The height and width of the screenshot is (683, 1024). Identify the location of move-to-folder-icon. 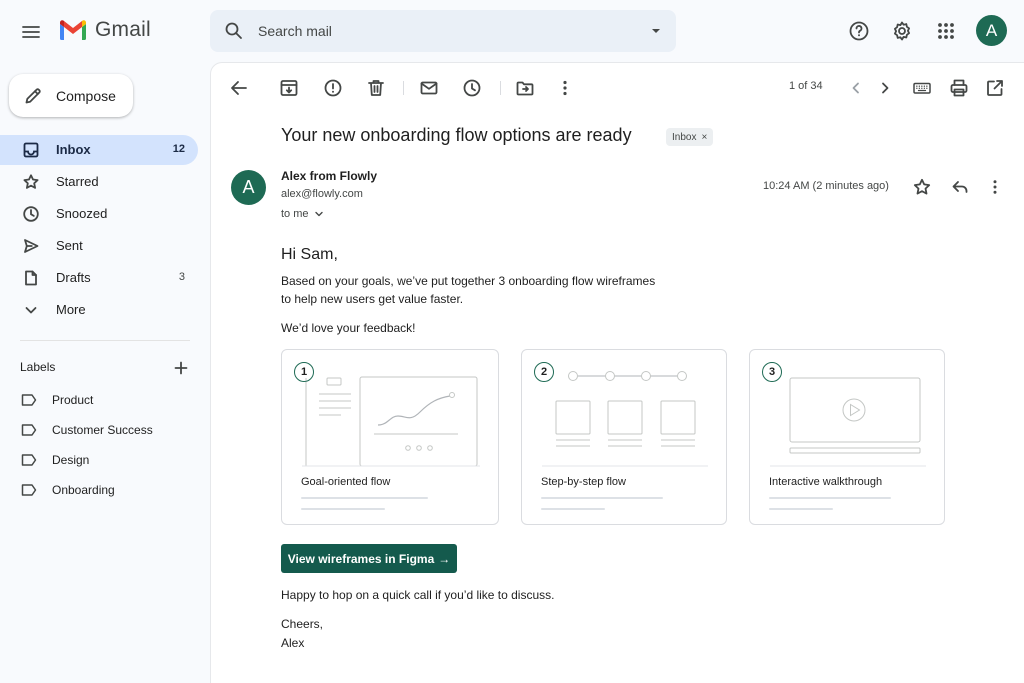
(525, 88).